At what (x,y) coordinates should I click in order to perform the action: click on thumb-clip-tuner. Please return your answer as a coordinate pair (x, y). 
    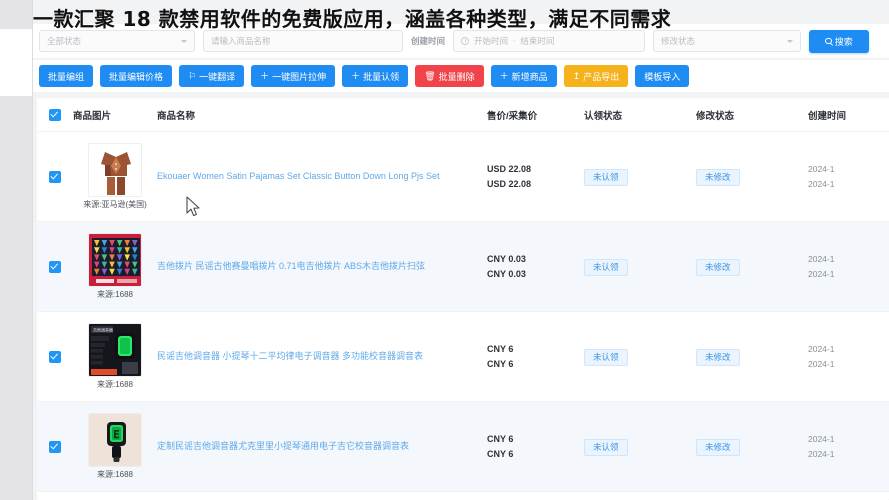
    Looking at the image, I should click on (115, 440).